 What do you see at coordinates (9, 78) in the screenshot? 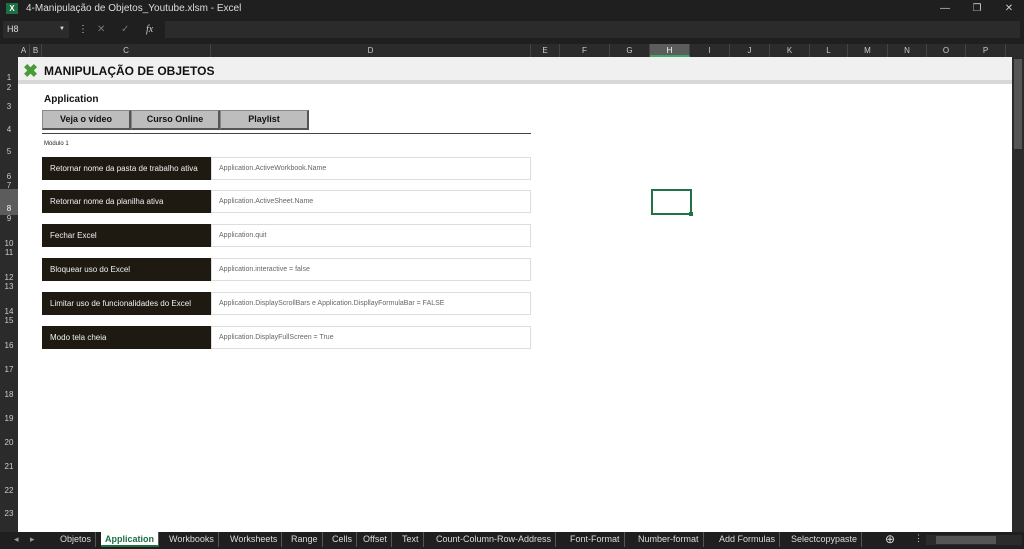
I see `row-header-1: 1` at bounding box center [9, 78].